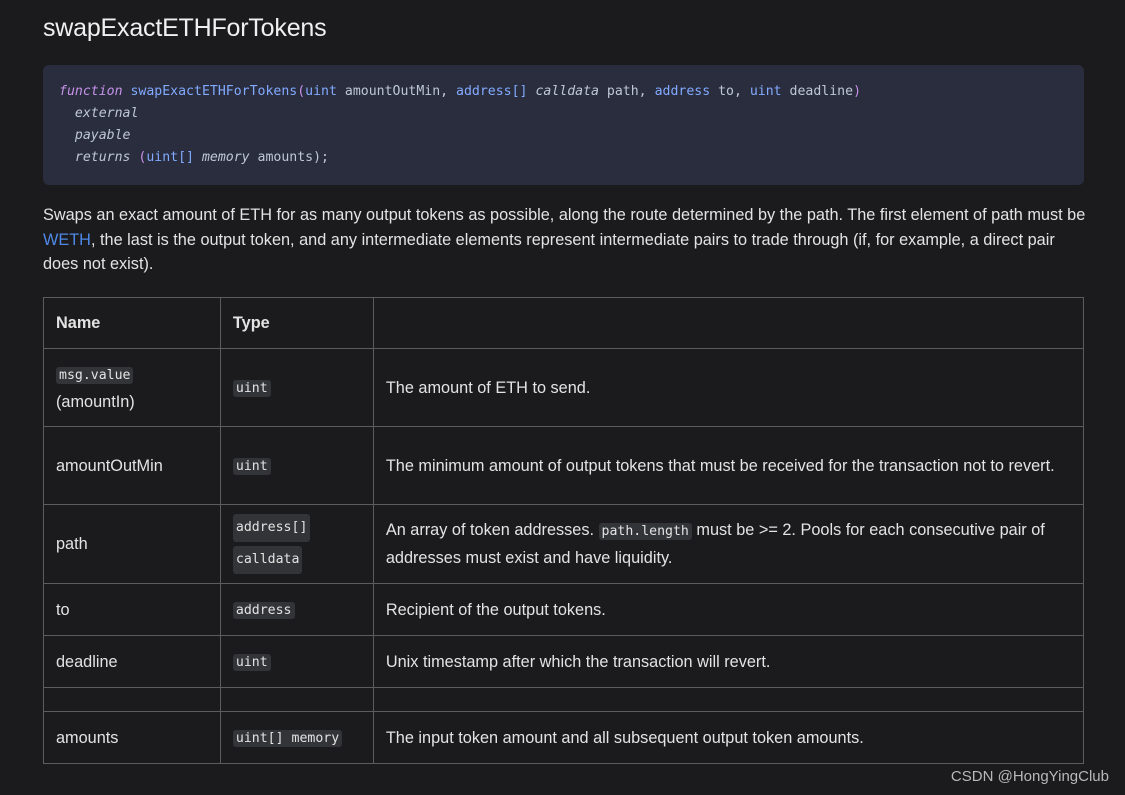 The image size is (1125, 795). I want to click on code-param-to: to,, so click(730, 91).